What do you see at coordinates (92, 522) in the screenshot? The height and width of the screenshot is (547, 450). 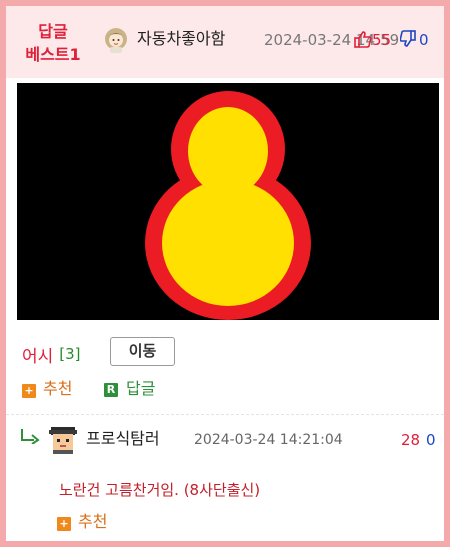 I see `reply-recommend-button: 추천` at bounding box center [92, 522].